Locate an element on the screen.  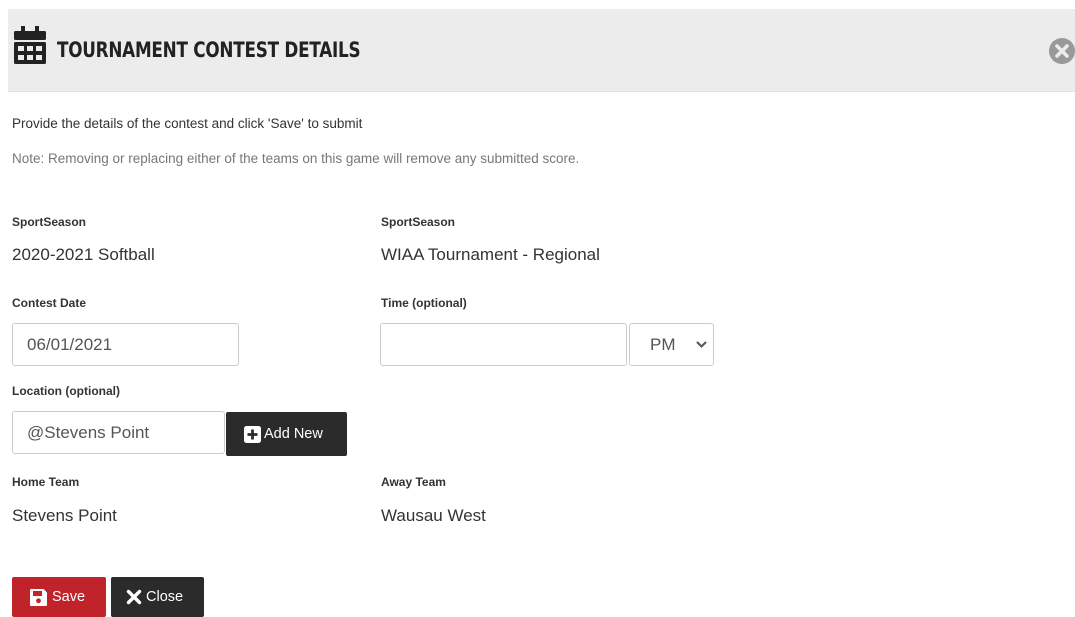
add-new-location-button: Add New is located at coordinates (286, 434).